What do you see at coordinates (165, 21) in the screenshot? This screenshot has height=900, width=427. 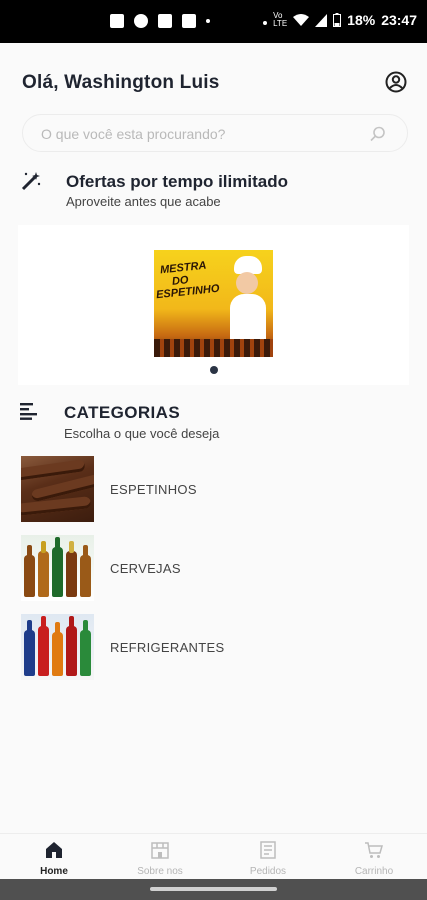 I see `share-icon` at bounding box center [165, 21].